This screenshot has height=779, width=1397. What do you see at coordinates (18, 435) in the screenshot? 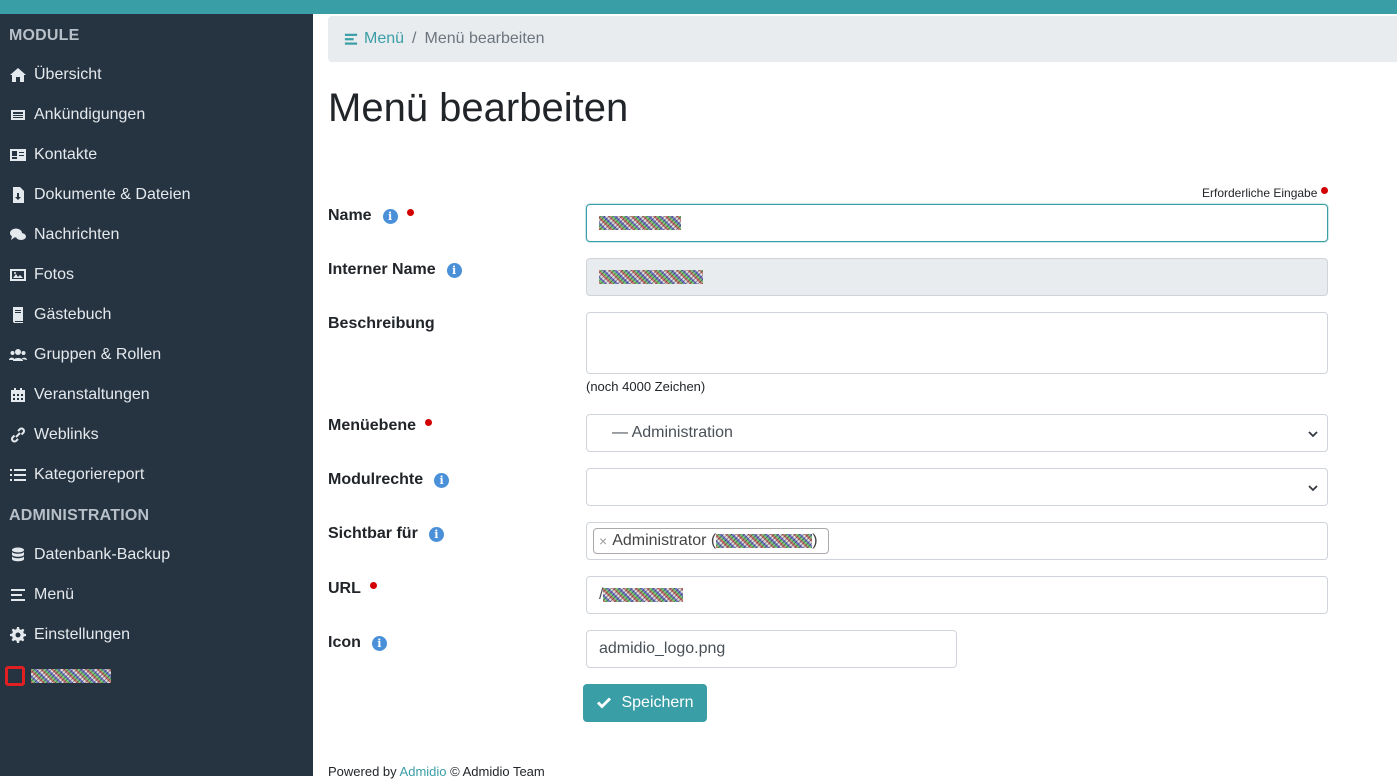
I see `link-icon` at bounding box center [18, 435].